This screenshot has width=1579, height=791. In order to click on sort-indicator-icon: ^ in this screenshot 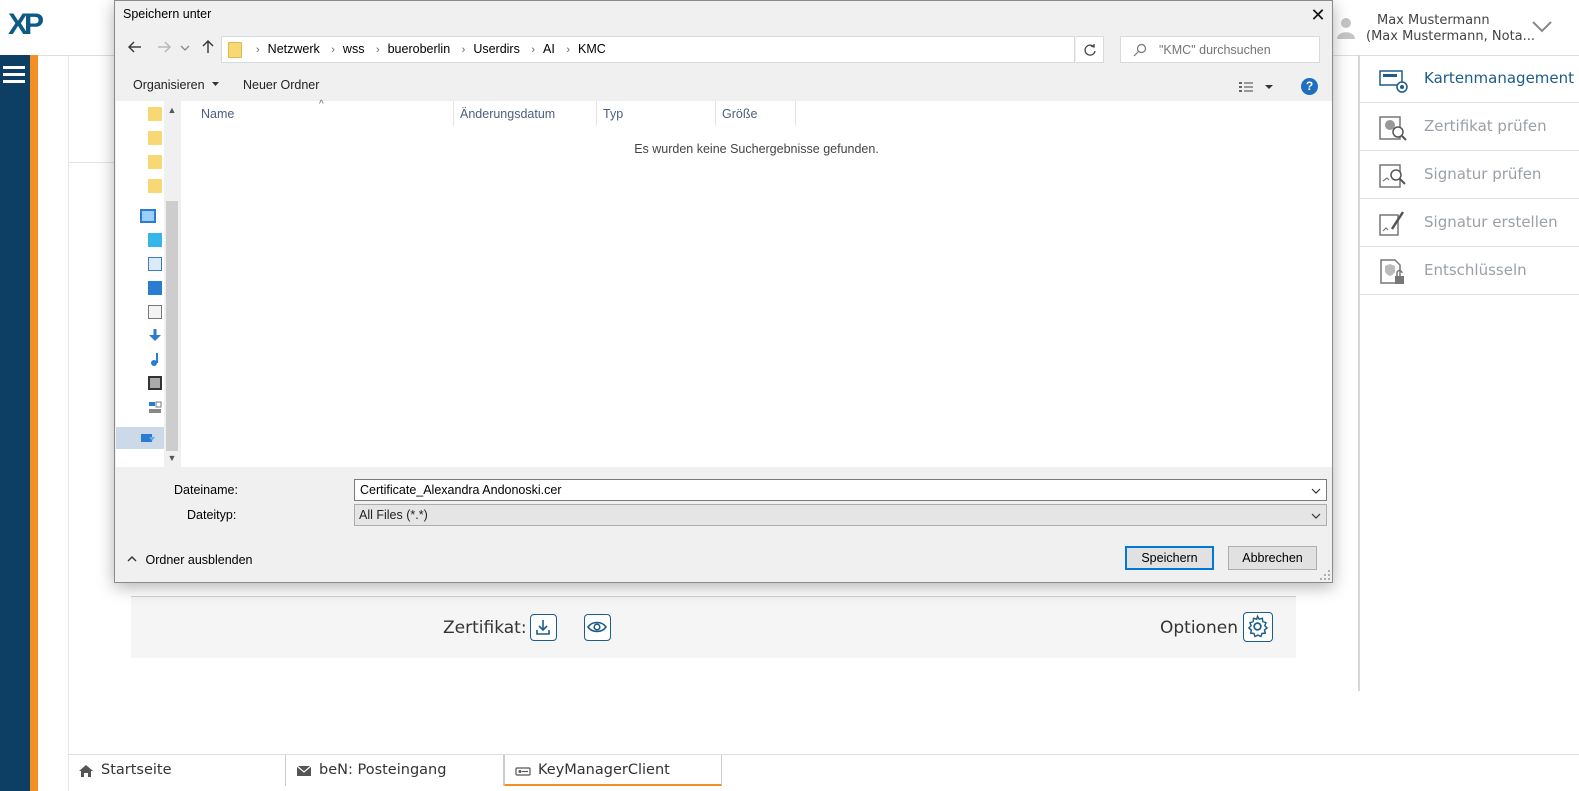, I will do `click(321, 104)`.